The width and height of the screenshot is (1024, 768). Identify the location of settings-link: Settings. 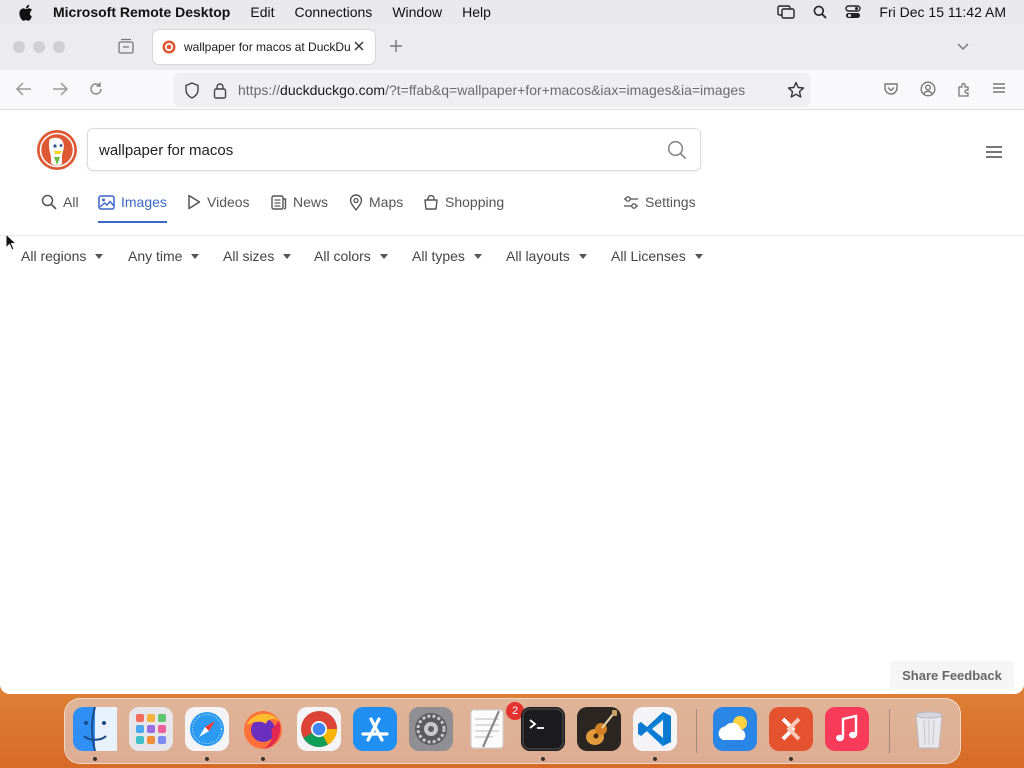
(659, 202).